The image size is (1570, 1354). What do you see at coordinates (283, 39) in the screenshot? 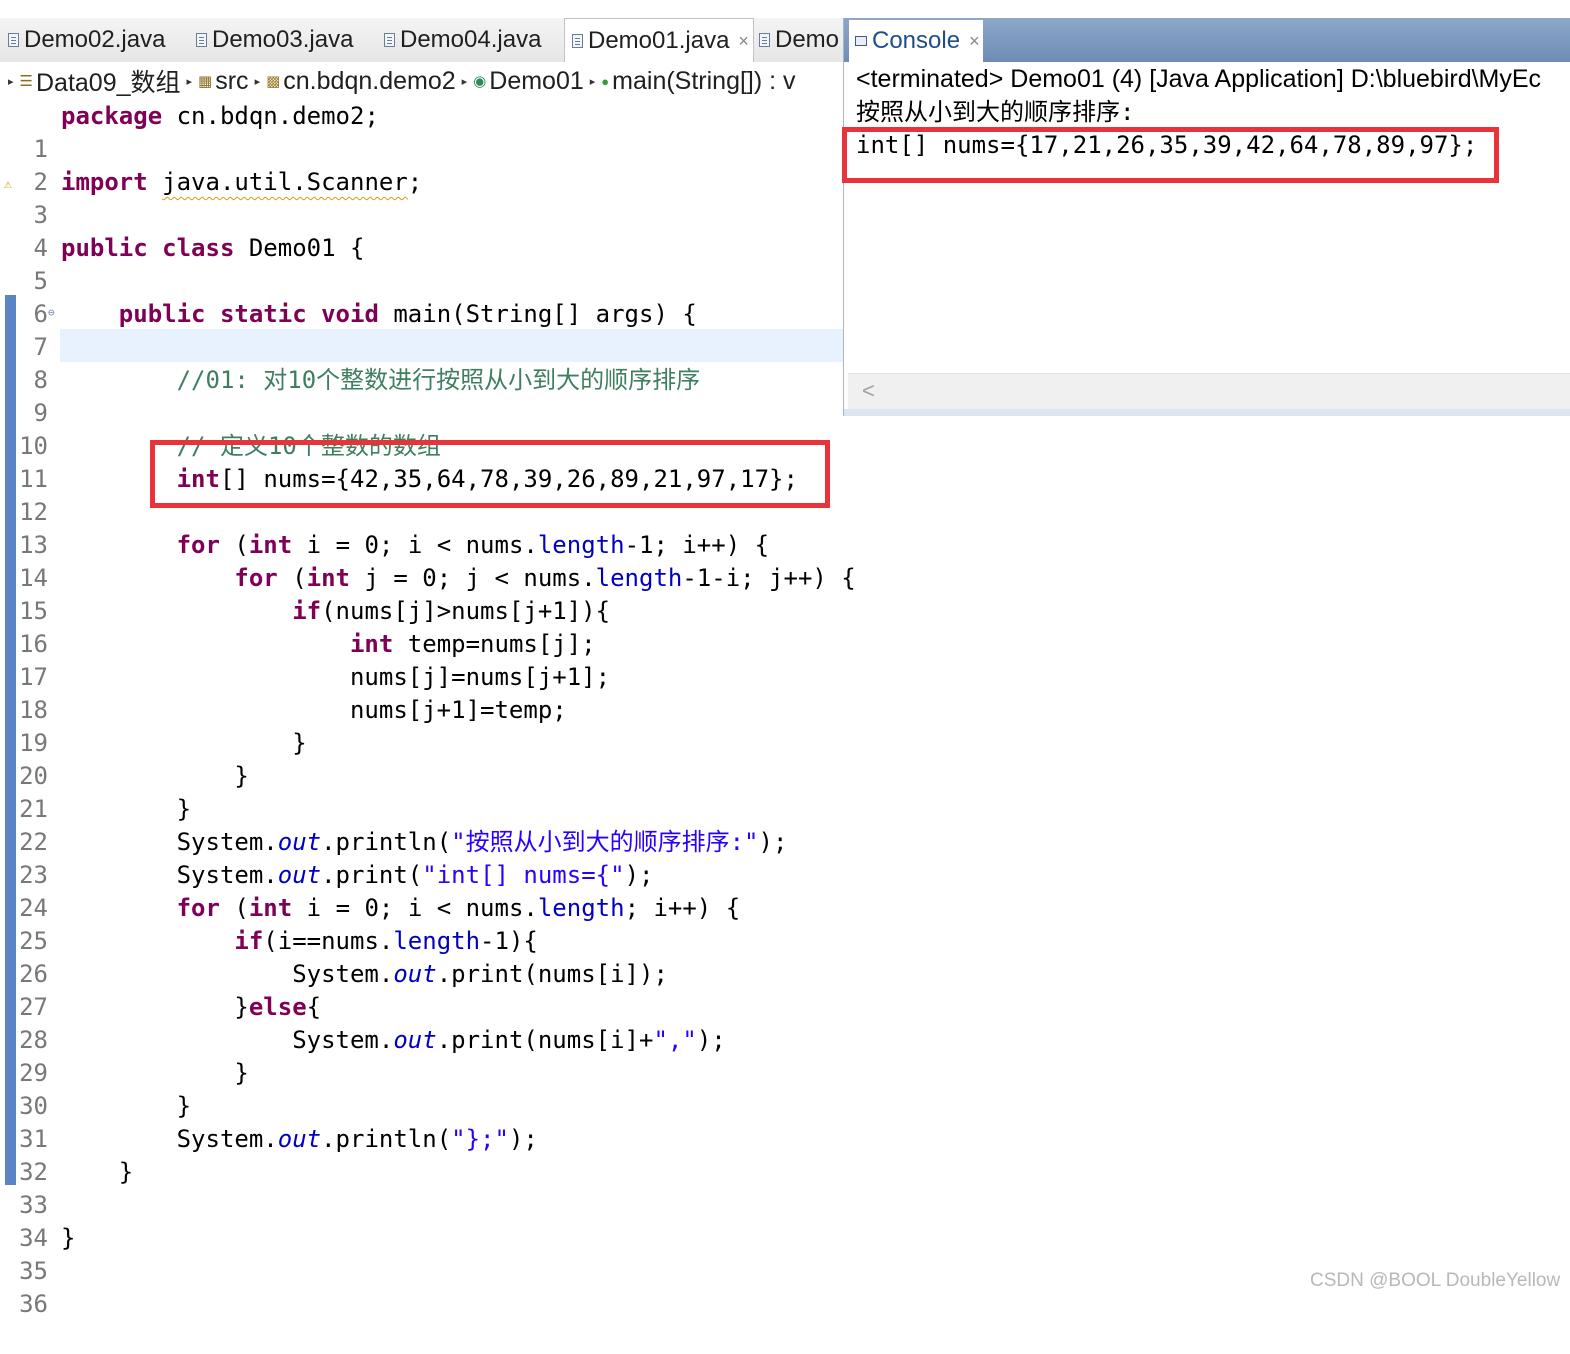
I see `tab-label: Demo03.java` at bounding box center [283, 39].